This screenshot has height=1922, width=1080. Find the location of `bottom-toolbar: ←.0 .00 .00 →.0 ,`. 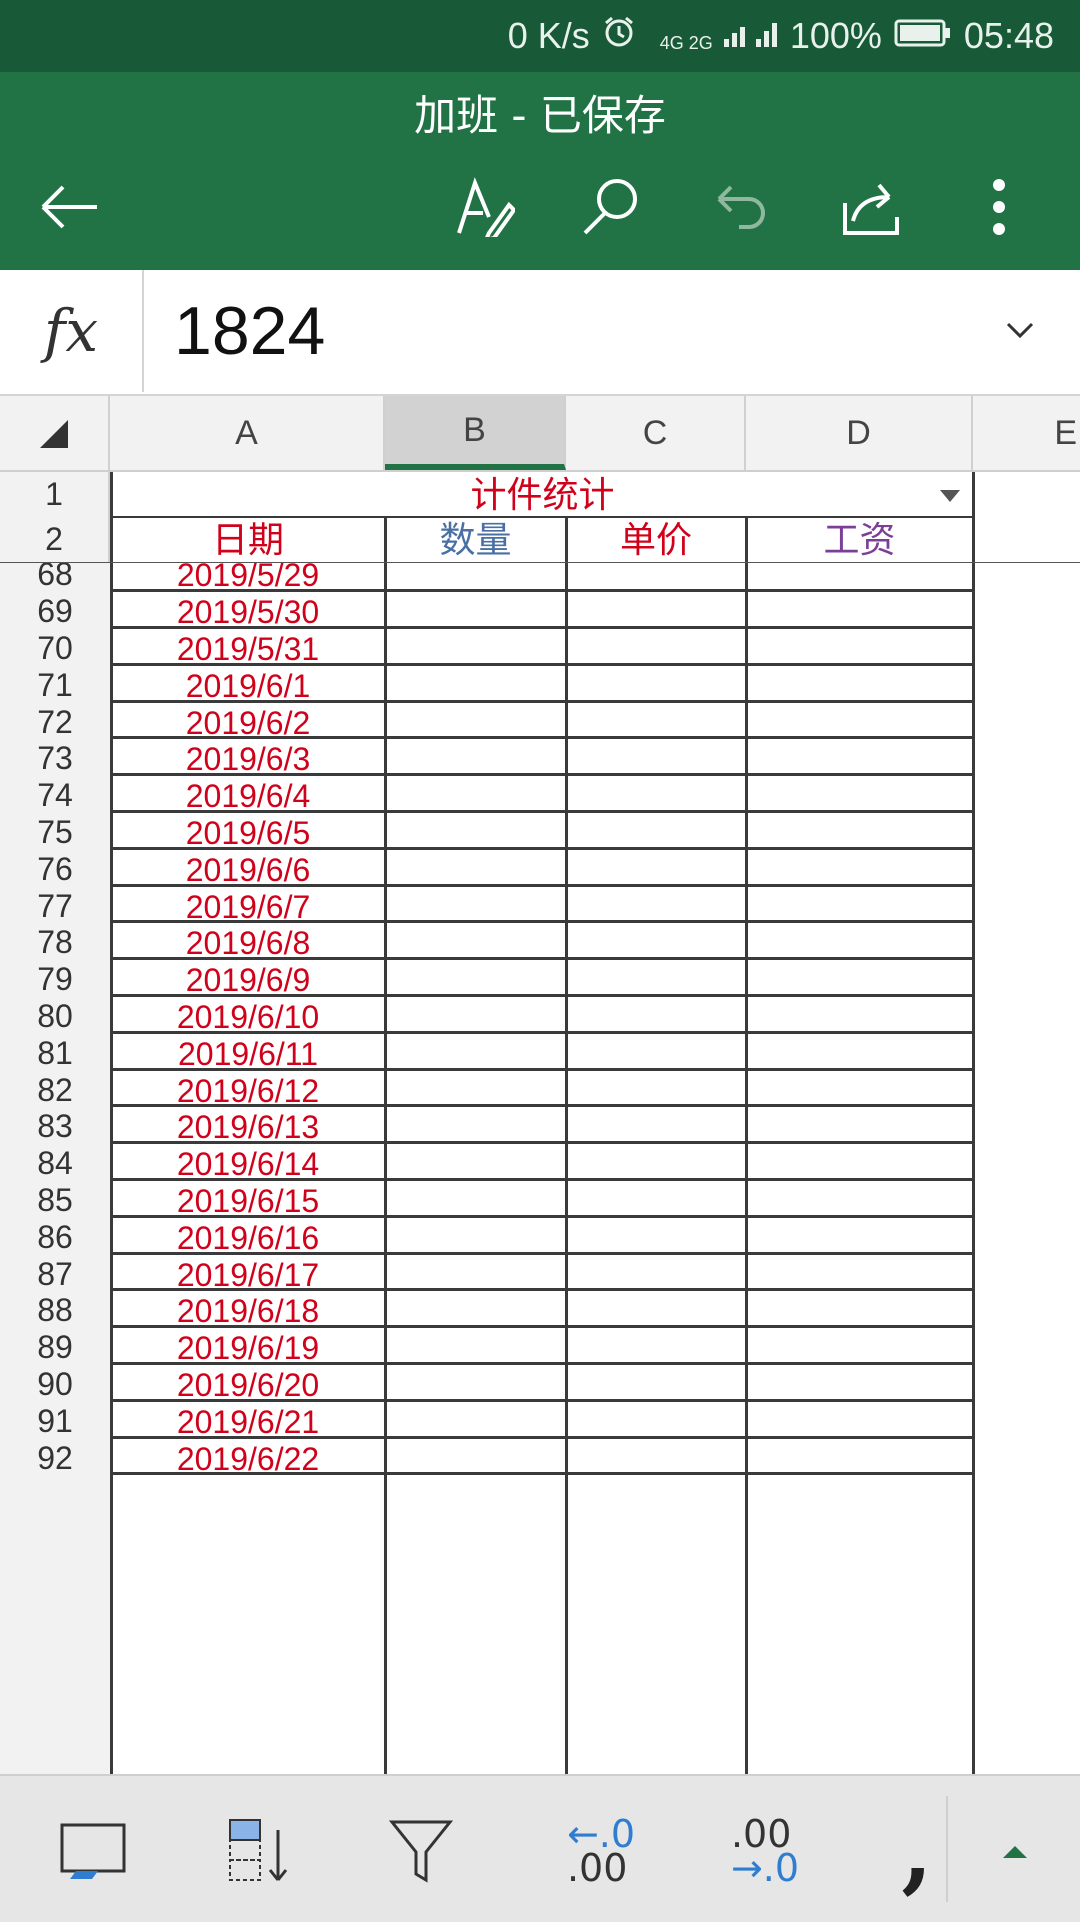

bottom-toolbar: ←.0 .00 .00 →.0 , is located at coordinates (540, 1848).